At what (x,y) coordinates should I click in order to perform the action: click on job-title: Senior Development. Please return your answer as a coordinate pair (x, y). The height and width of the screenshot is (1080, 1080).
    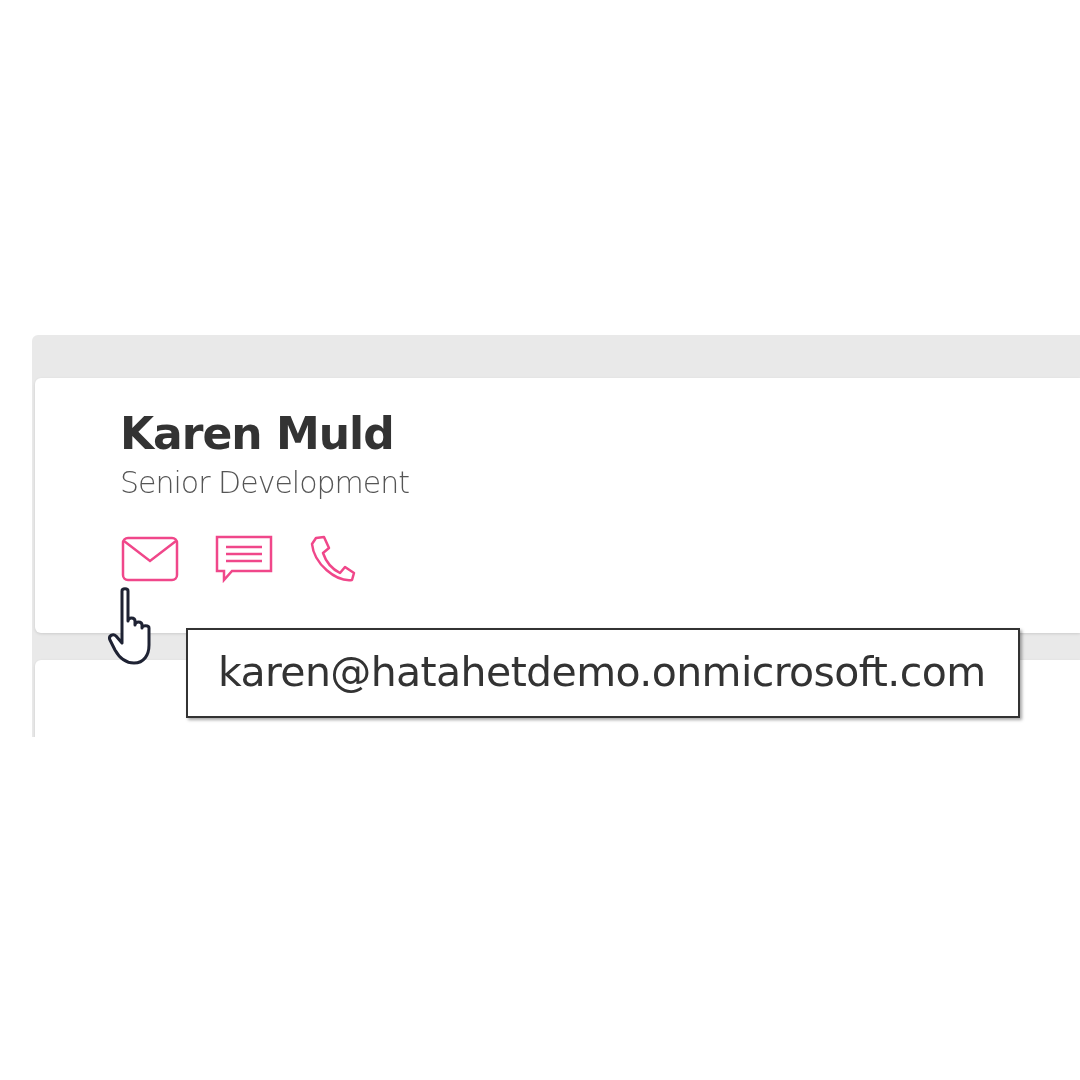
    Looking at the image, I should click on (265, 482).